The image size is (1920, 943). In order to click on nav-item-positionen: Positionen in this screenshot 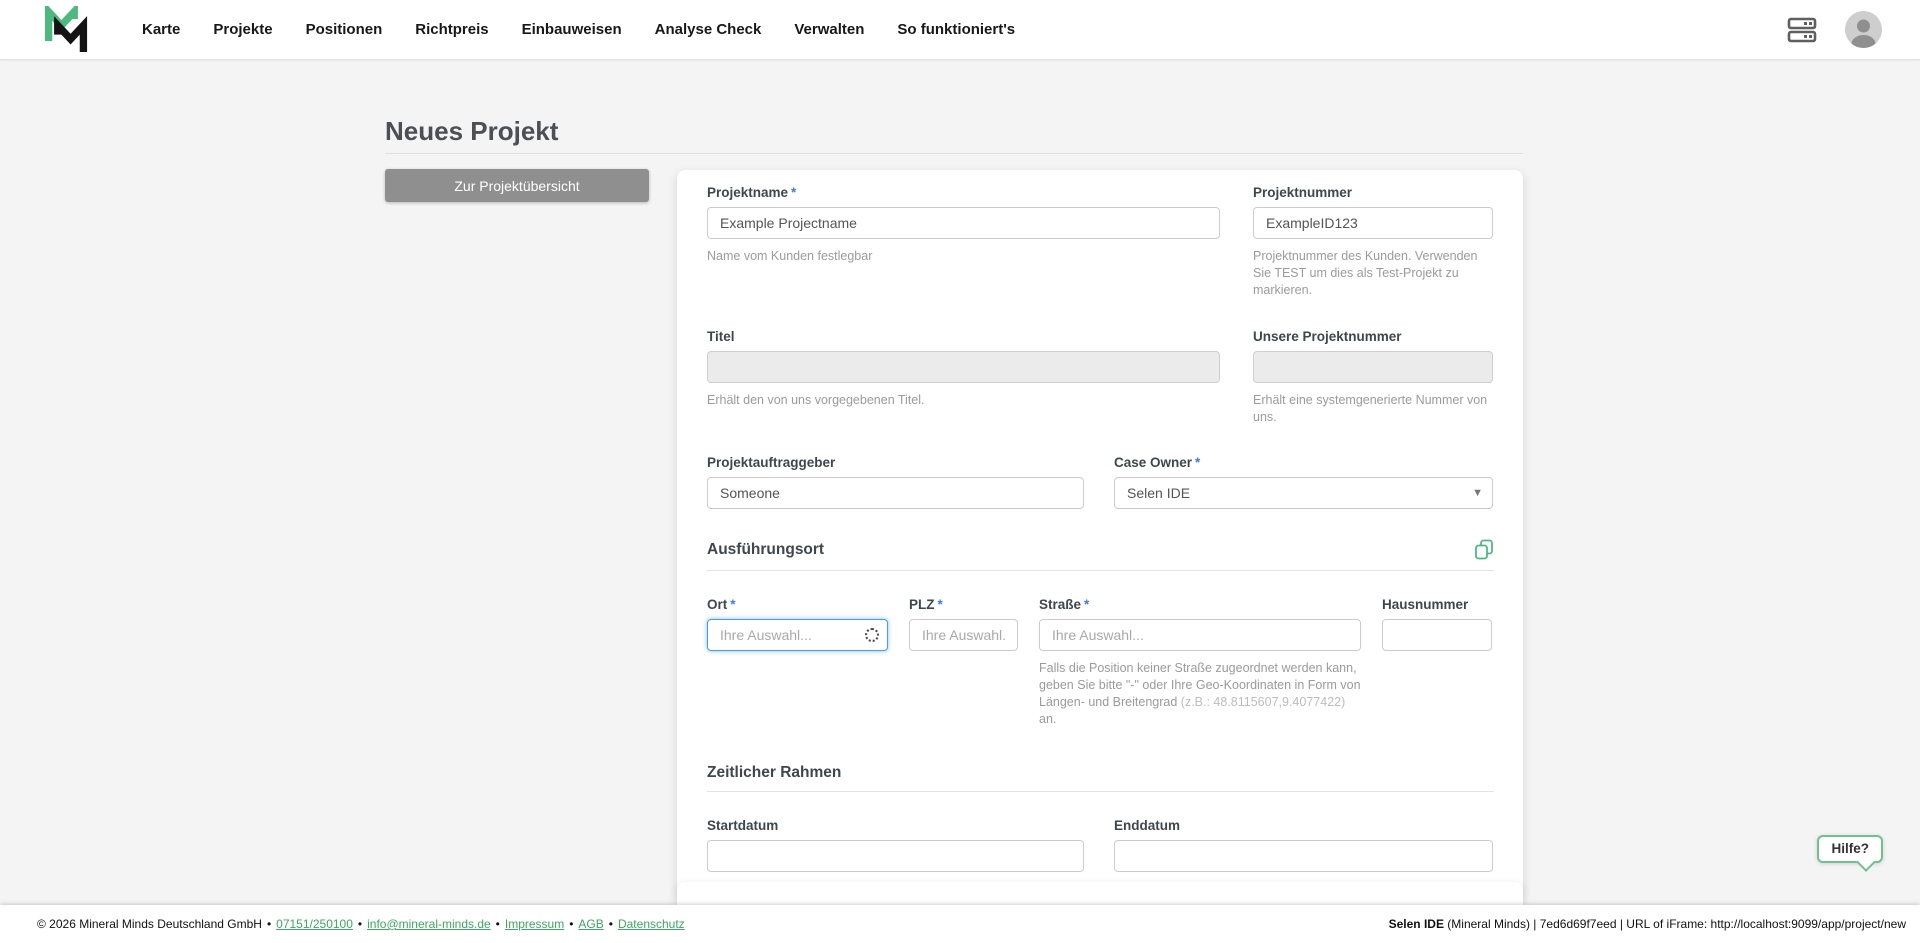, I will do `click(344, 29)`.